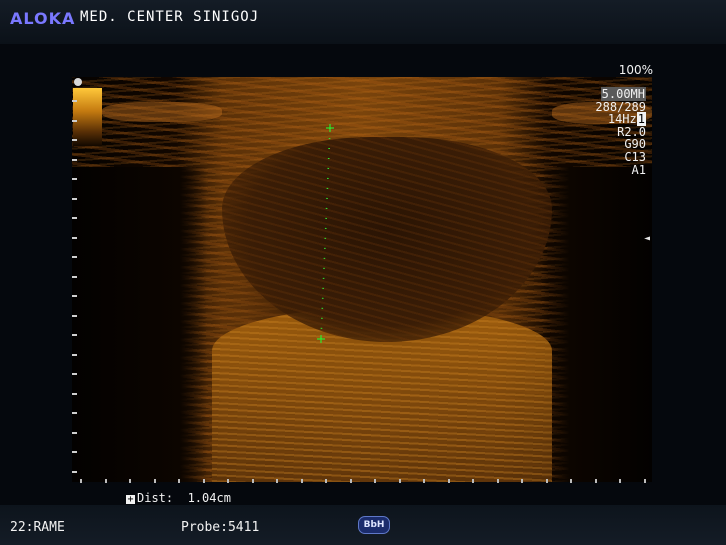 This screenshot has width=726, height=545. What do you see at coordinates (220, 527) in the screenshot?
I see `probe-label: Probe:5411` at bounding box center [220, 527].